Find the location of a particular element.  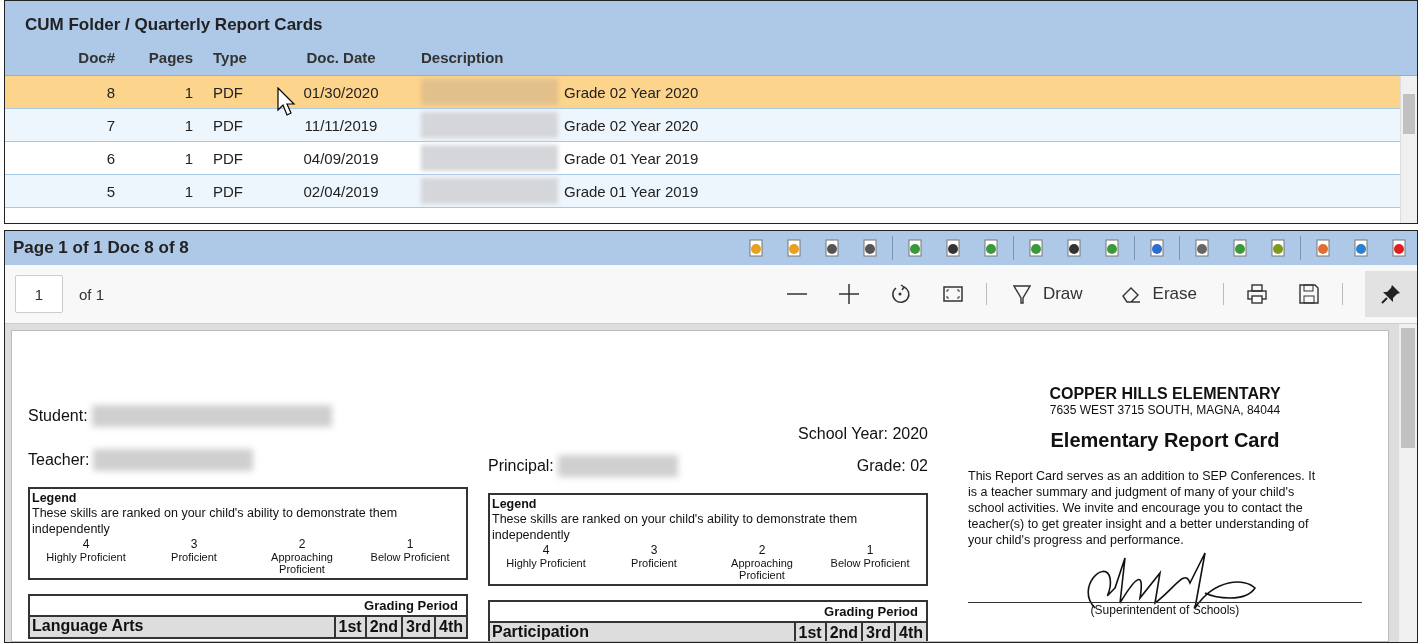

page-count: of 1 is located at coordinates (92, 294).